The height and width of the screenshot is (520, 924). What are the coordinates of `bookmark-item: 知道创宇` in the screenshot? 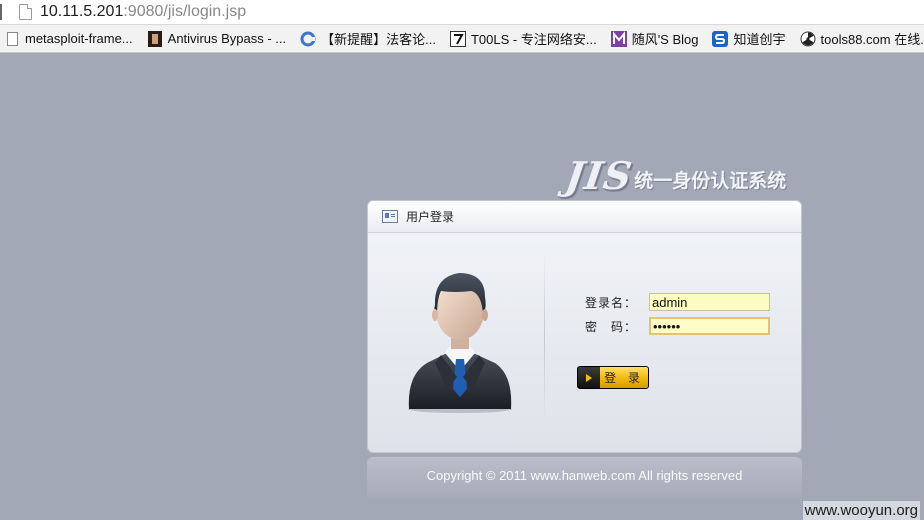 It's located at (749, 38).